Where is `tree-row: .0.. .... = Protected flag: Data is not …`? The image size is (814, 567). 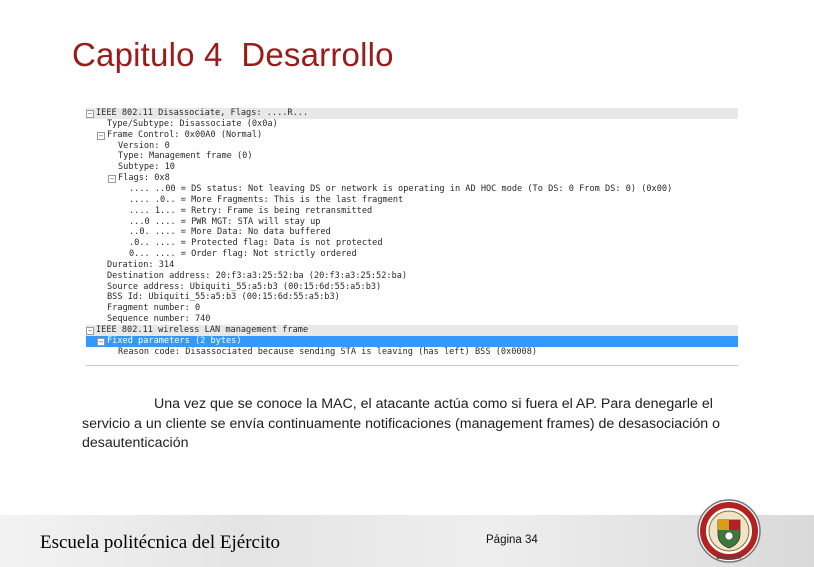 tree-row: .0.. .... = Protected flag: Data is not … is located at coordinates (412, 243).